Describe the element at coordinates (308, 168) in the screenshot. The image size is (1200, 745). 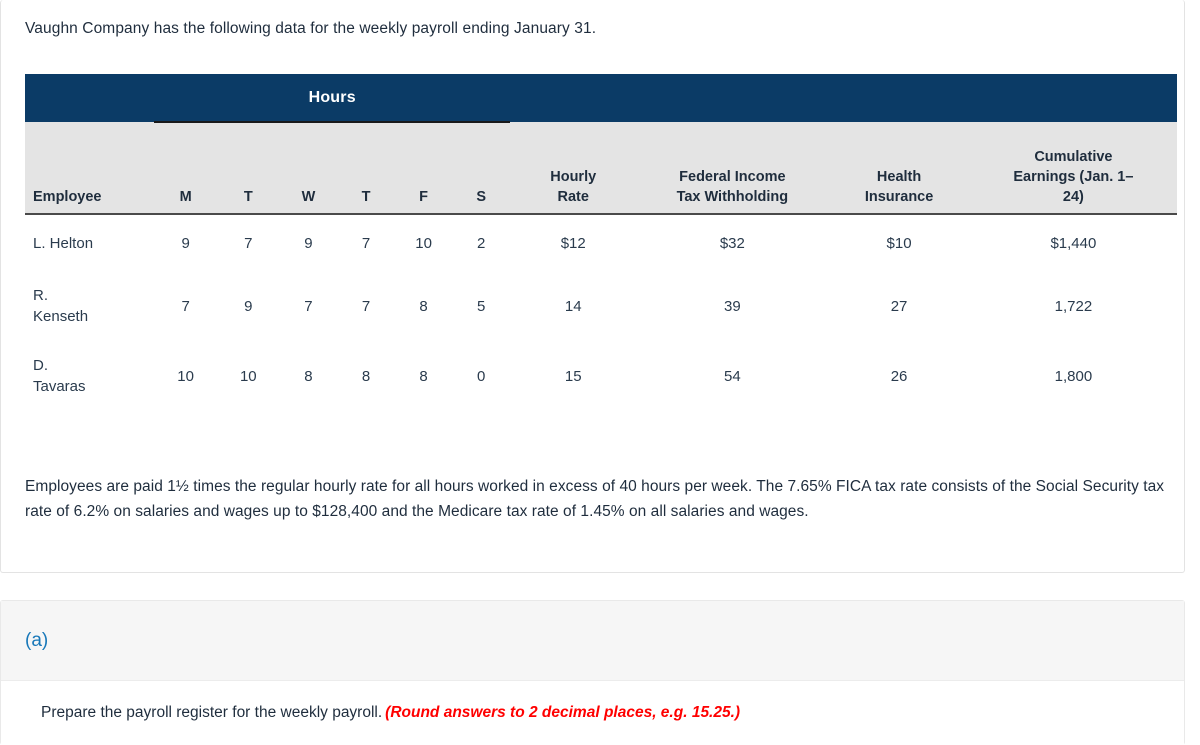
I see `header-day-wednesday: W` at that location.